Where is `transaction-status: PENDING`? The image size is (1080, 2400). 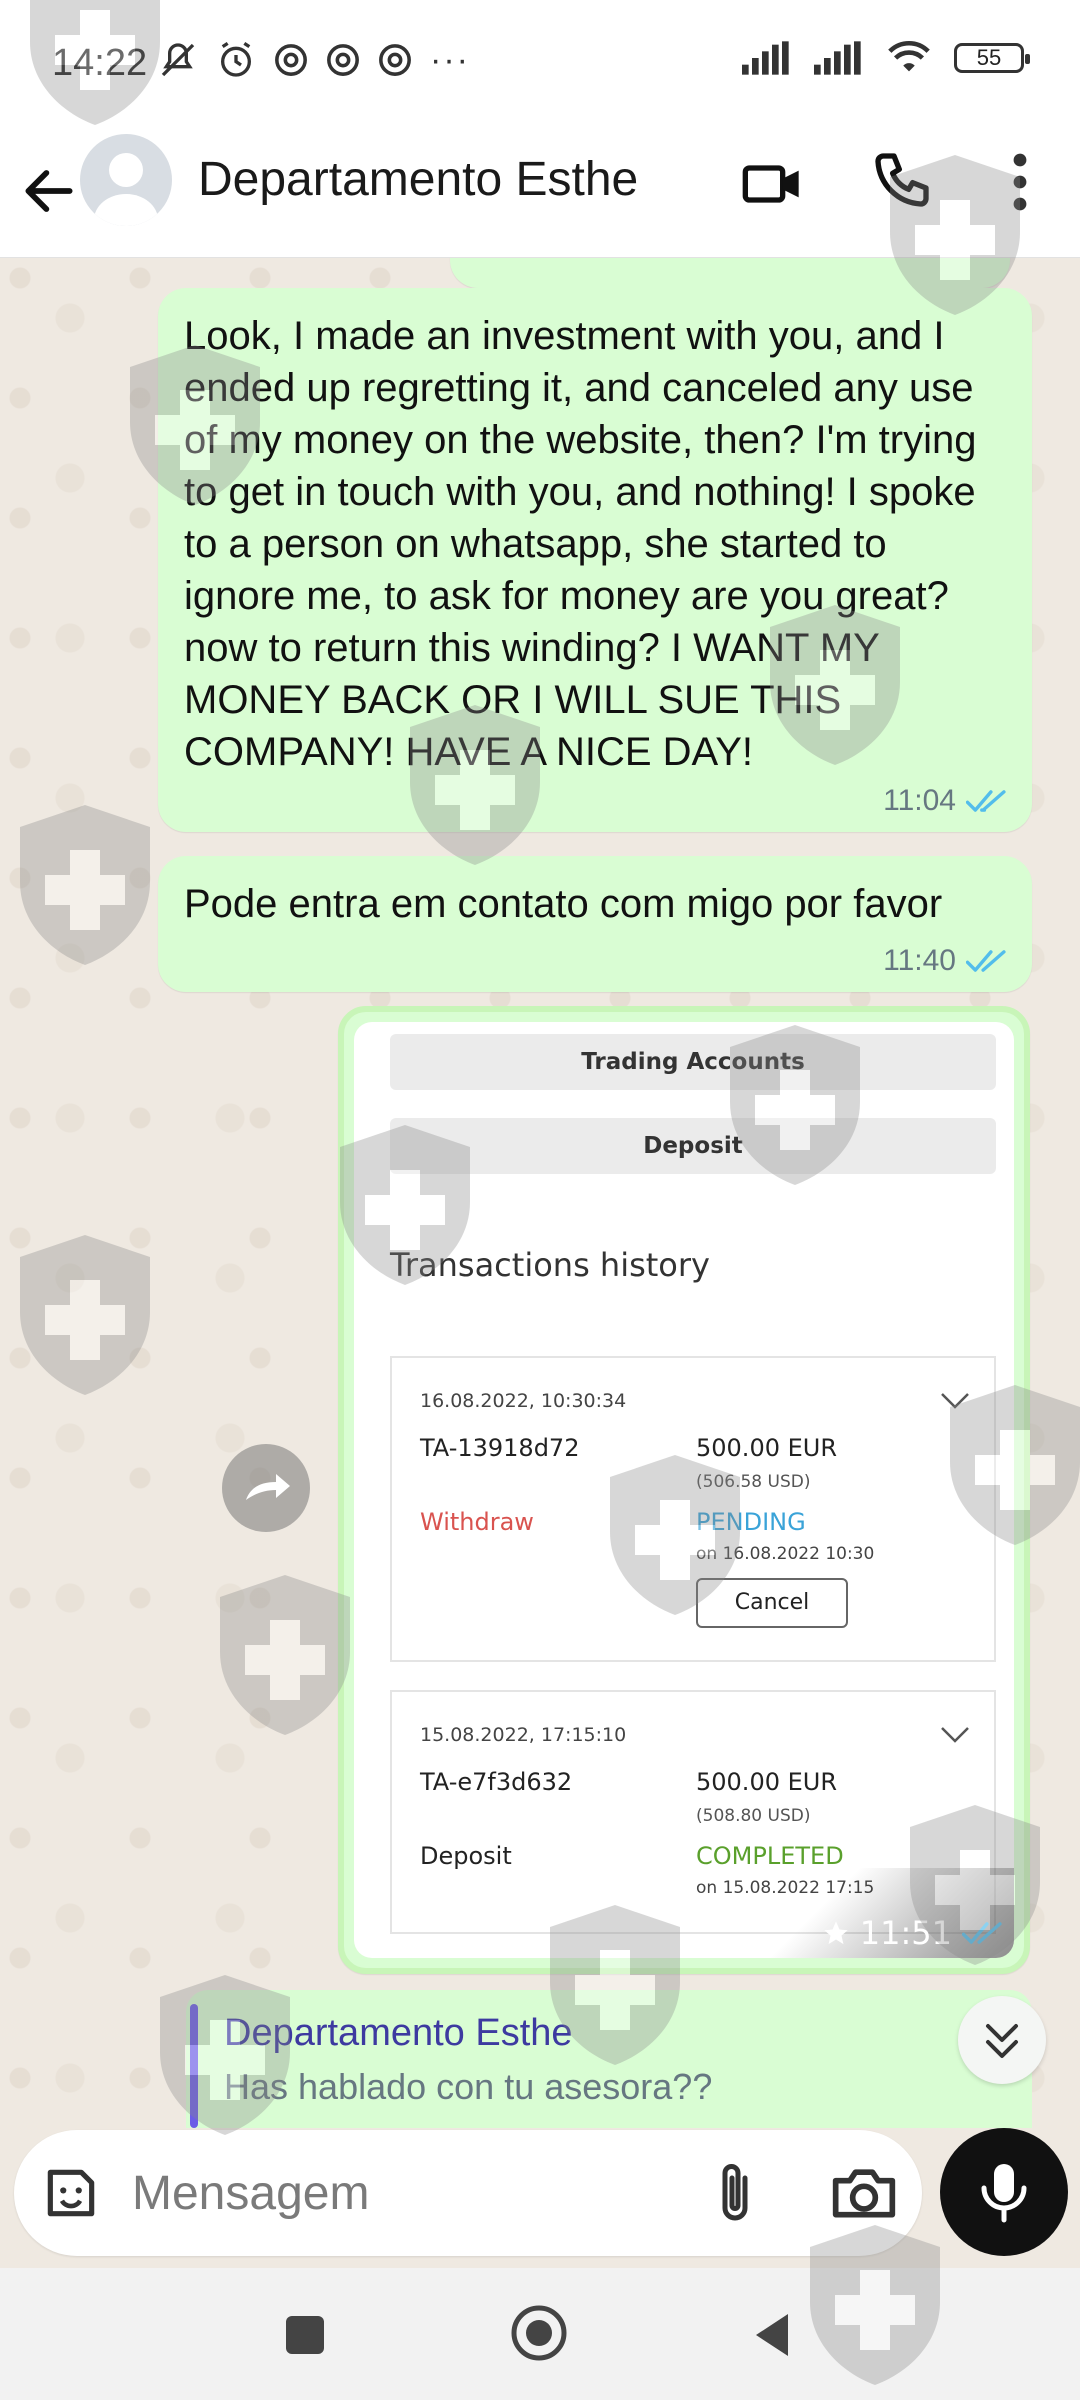
transaction-status: PENDING is located at coordinates (751, 1522).